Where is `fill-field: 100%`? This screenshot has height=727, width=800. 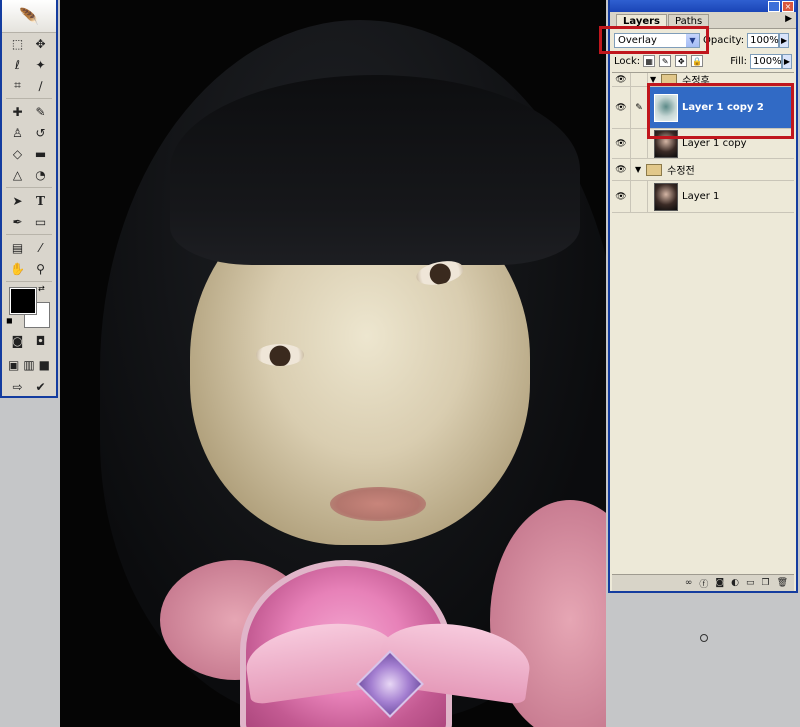 fill-field: 100% is located at coordinates (766, 61).